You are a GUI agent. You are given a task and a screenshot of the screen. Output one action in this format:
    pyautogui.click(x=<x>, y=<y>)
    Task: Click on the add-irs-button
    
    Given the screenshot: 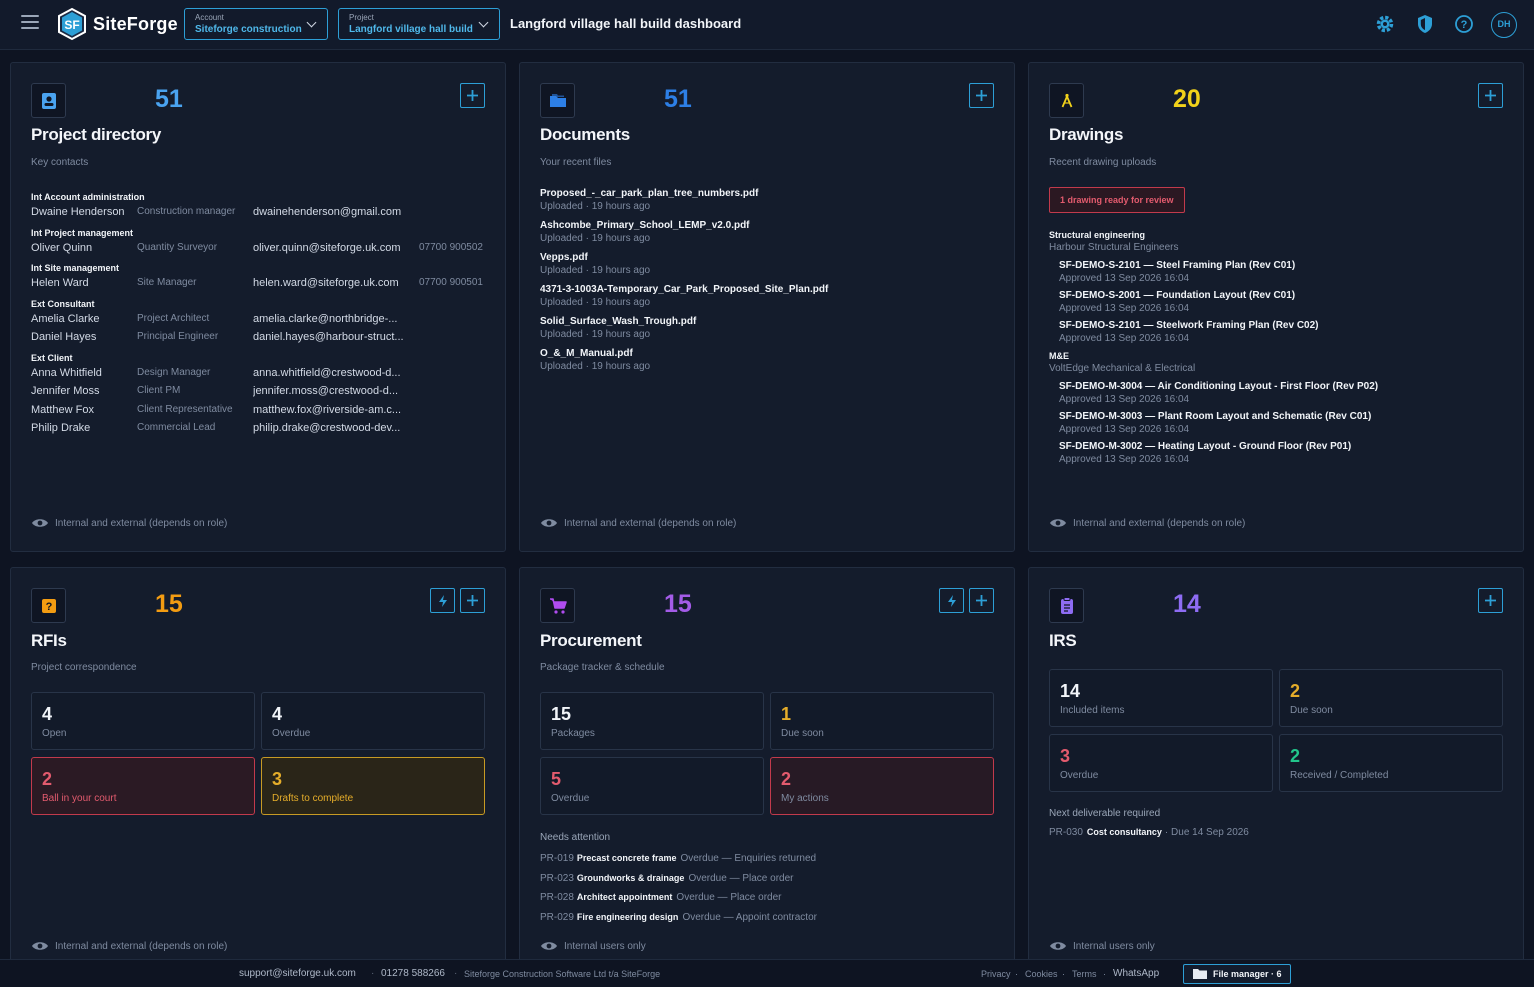 What is the action you would take?
    pyautogui.click(x=1490, y=600)
    